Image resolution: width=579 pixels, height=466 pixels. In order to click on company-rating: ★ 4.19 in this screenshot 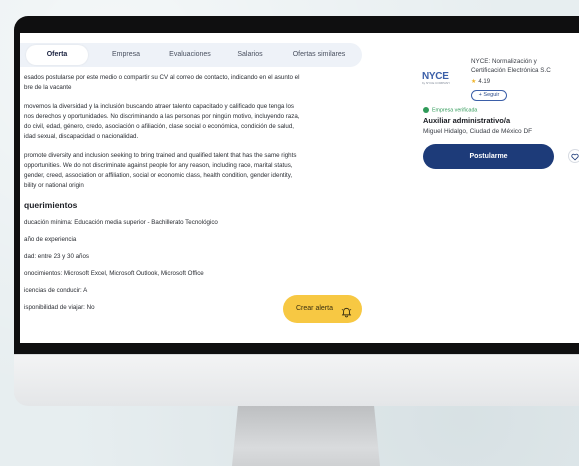, I will do `click(480, 81)`.